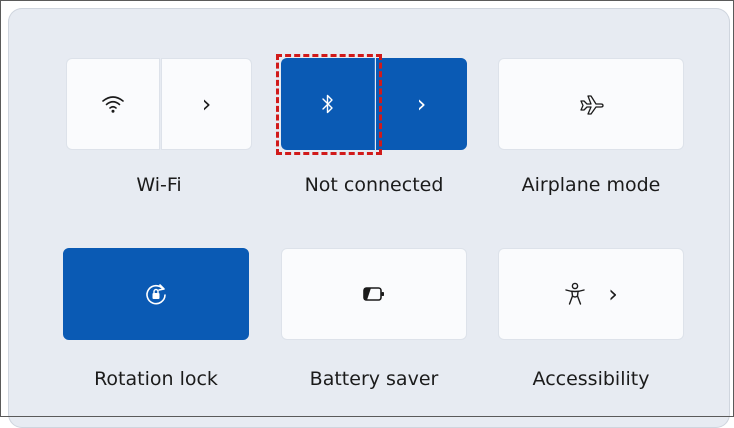 Image resolution: width=734 pixels, height=428 pixels. I want to click on wifi-label: Wi-Fi, so click(159, 185).